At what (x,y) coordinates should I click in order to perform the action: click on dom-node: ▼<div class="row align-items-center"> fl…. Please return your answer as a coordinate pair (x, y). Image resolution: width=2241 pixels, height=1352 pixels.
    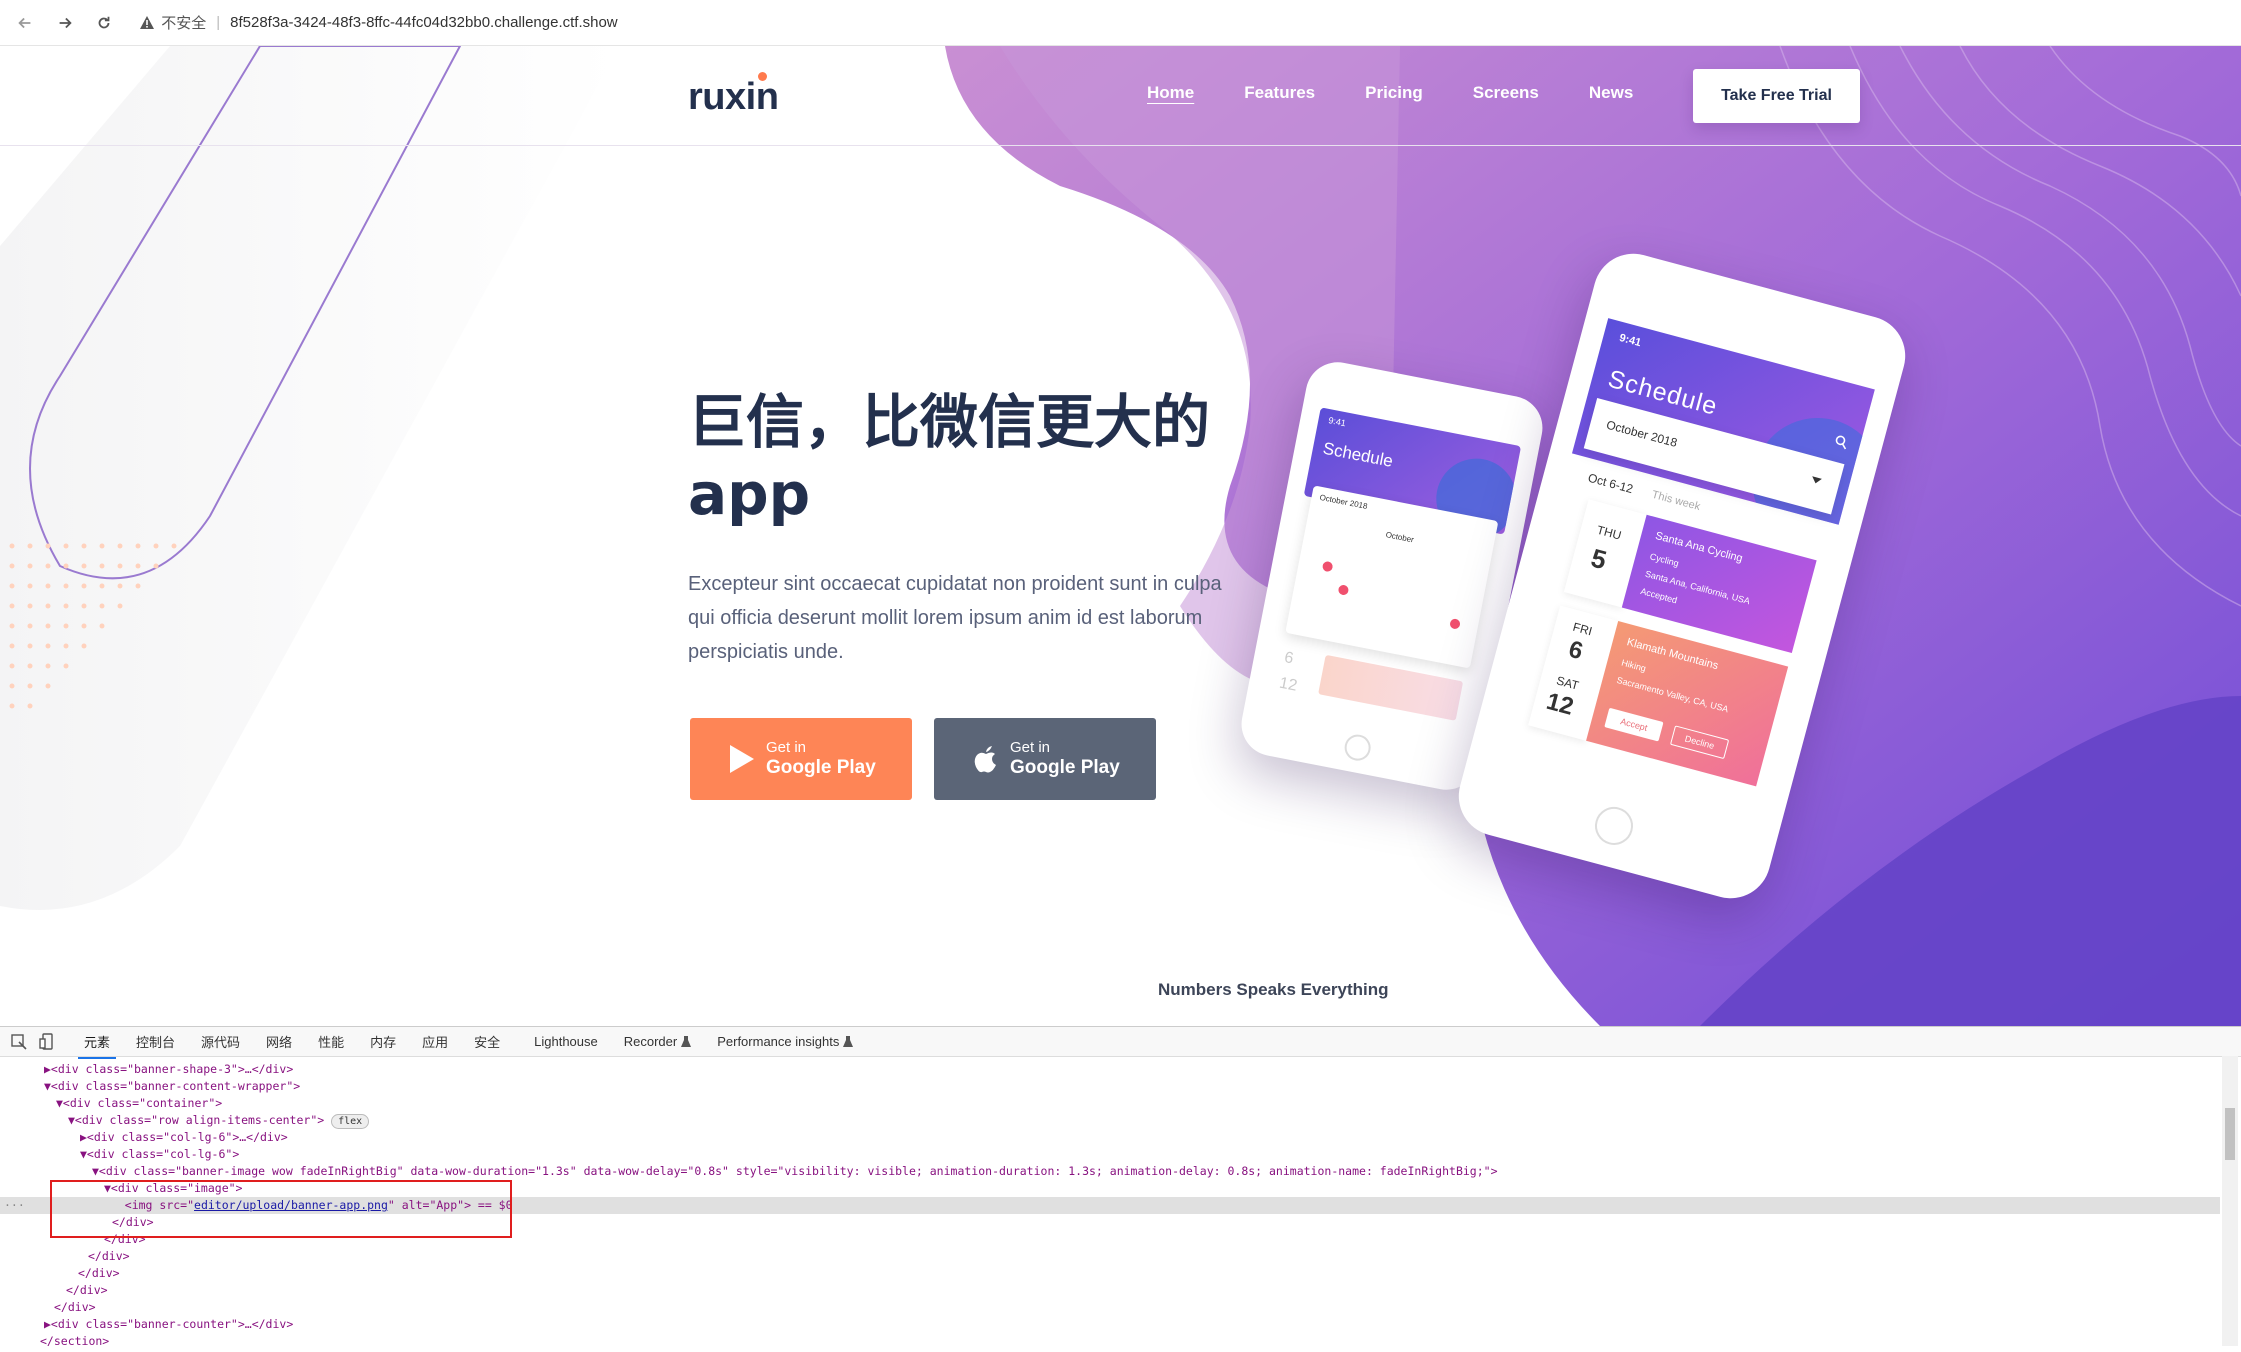
    Looking at the image, I should click on (219, 1120).